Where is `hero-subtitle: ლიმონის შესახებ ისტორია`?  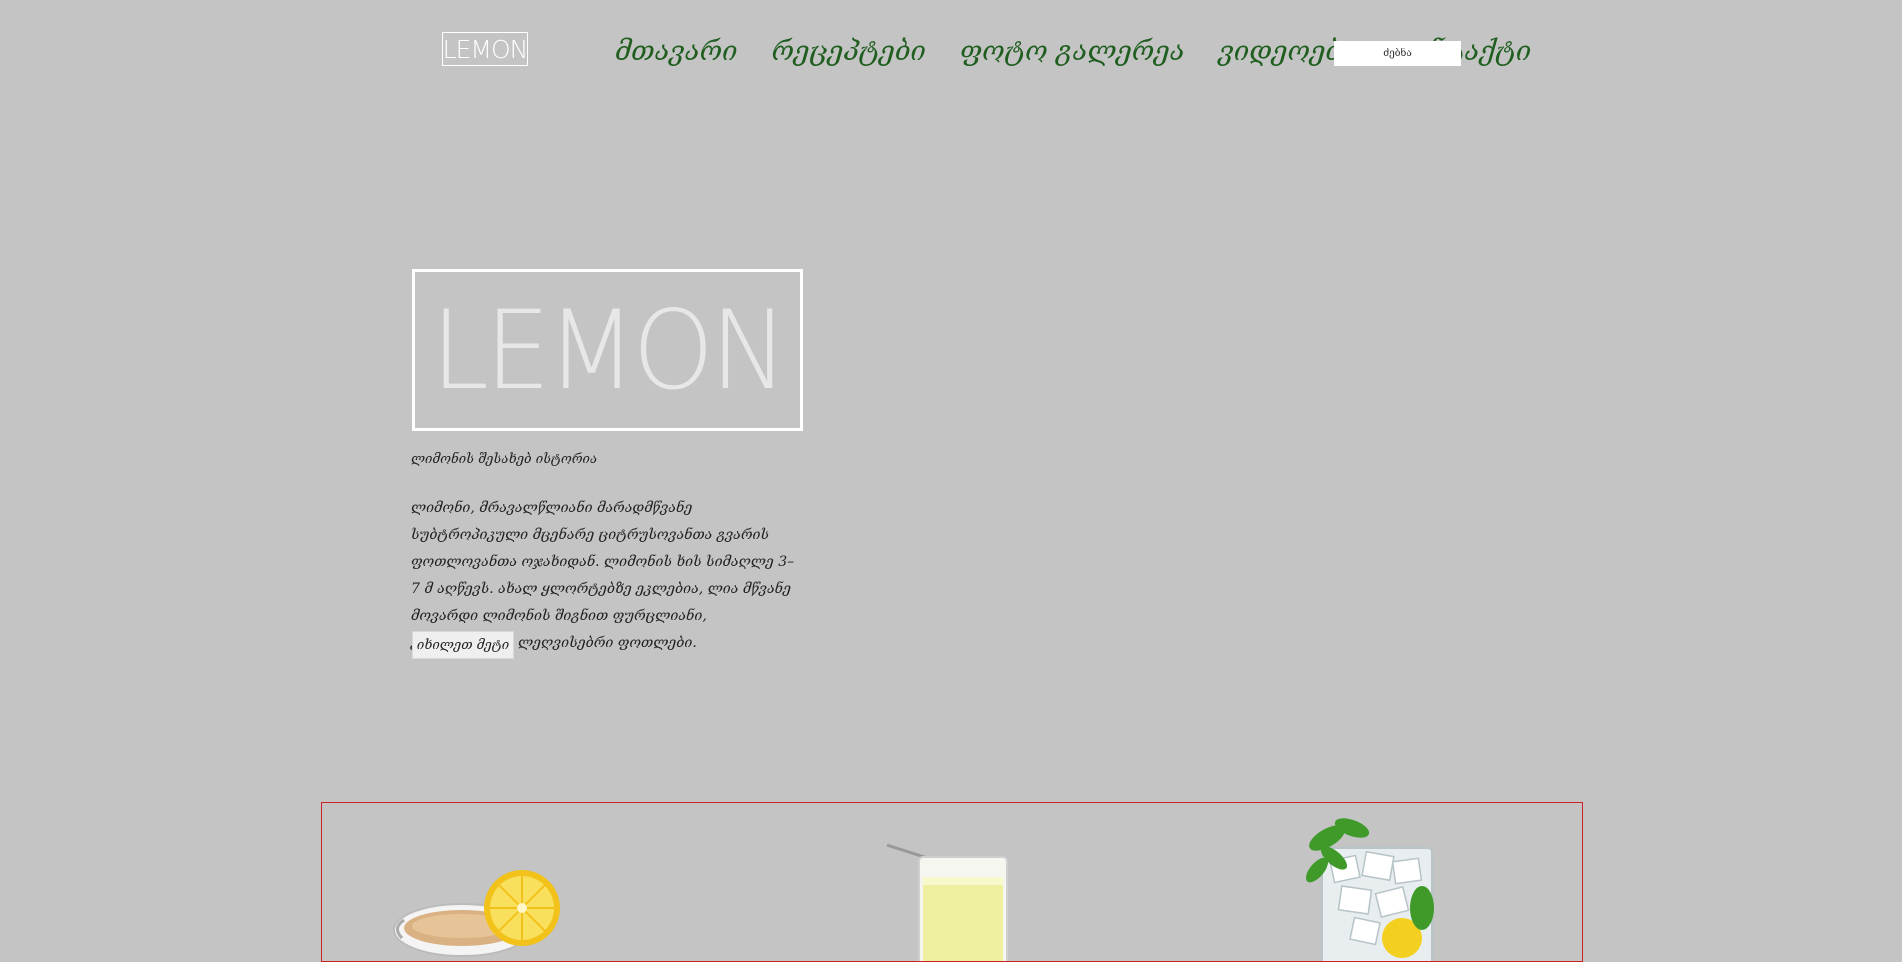
hero-subtitle: ლიმონის შესახებ ისტორია is located at coordinates (504, 459).